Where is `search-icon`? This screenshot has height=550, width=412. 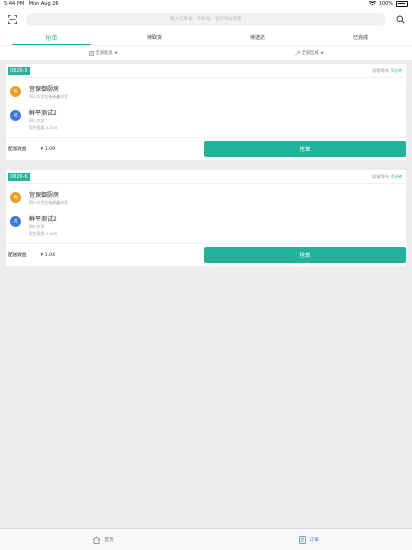 search-icon is located at coordinates (400, 19).